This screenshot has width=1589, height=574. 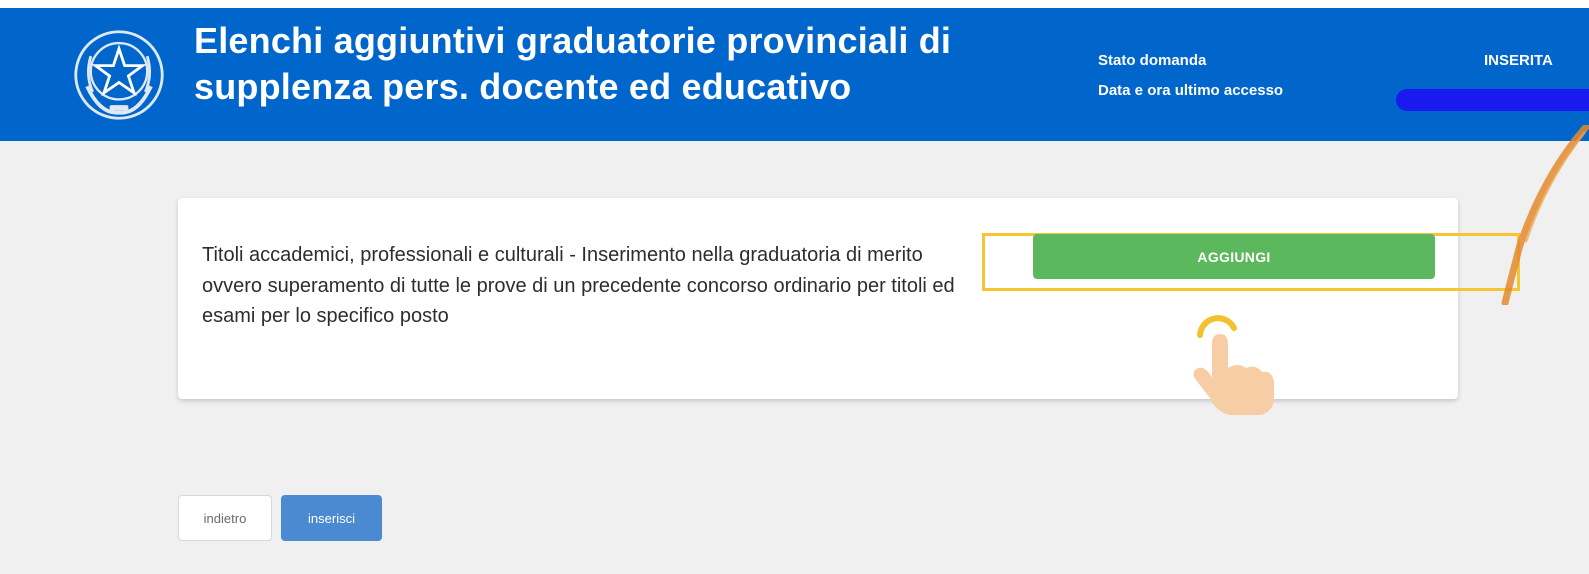 I want to click on status-value: INSERITA, so click(x=1518, y=60).